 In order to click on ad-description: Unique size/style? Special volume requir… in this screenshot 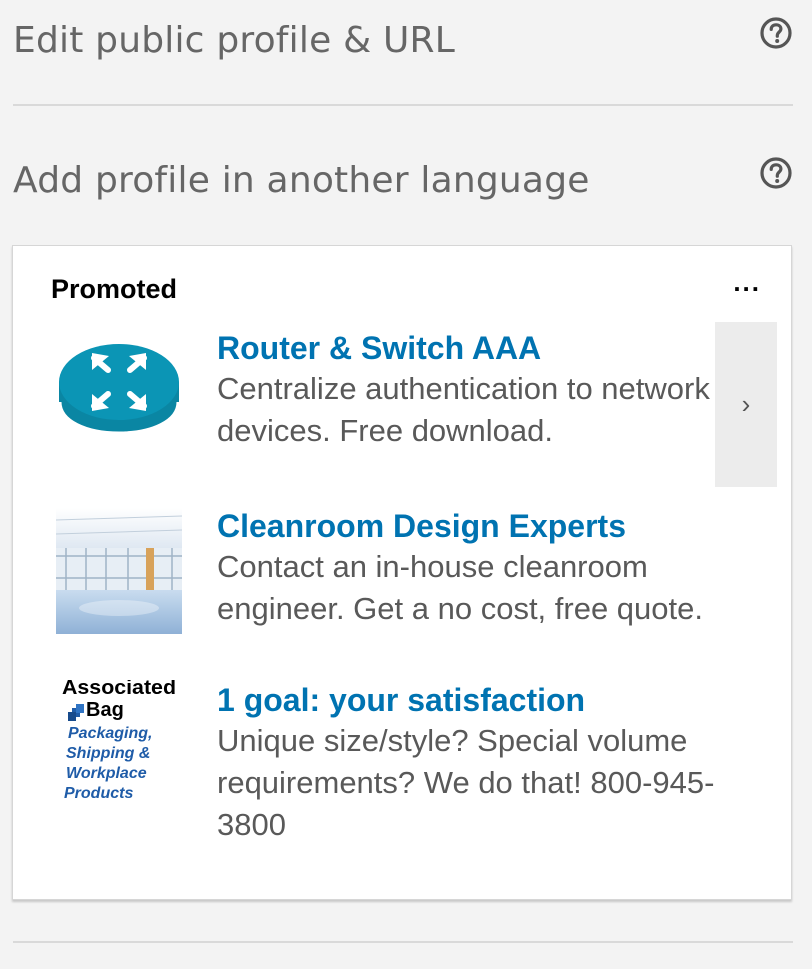, I will do `click(466, 782)`.